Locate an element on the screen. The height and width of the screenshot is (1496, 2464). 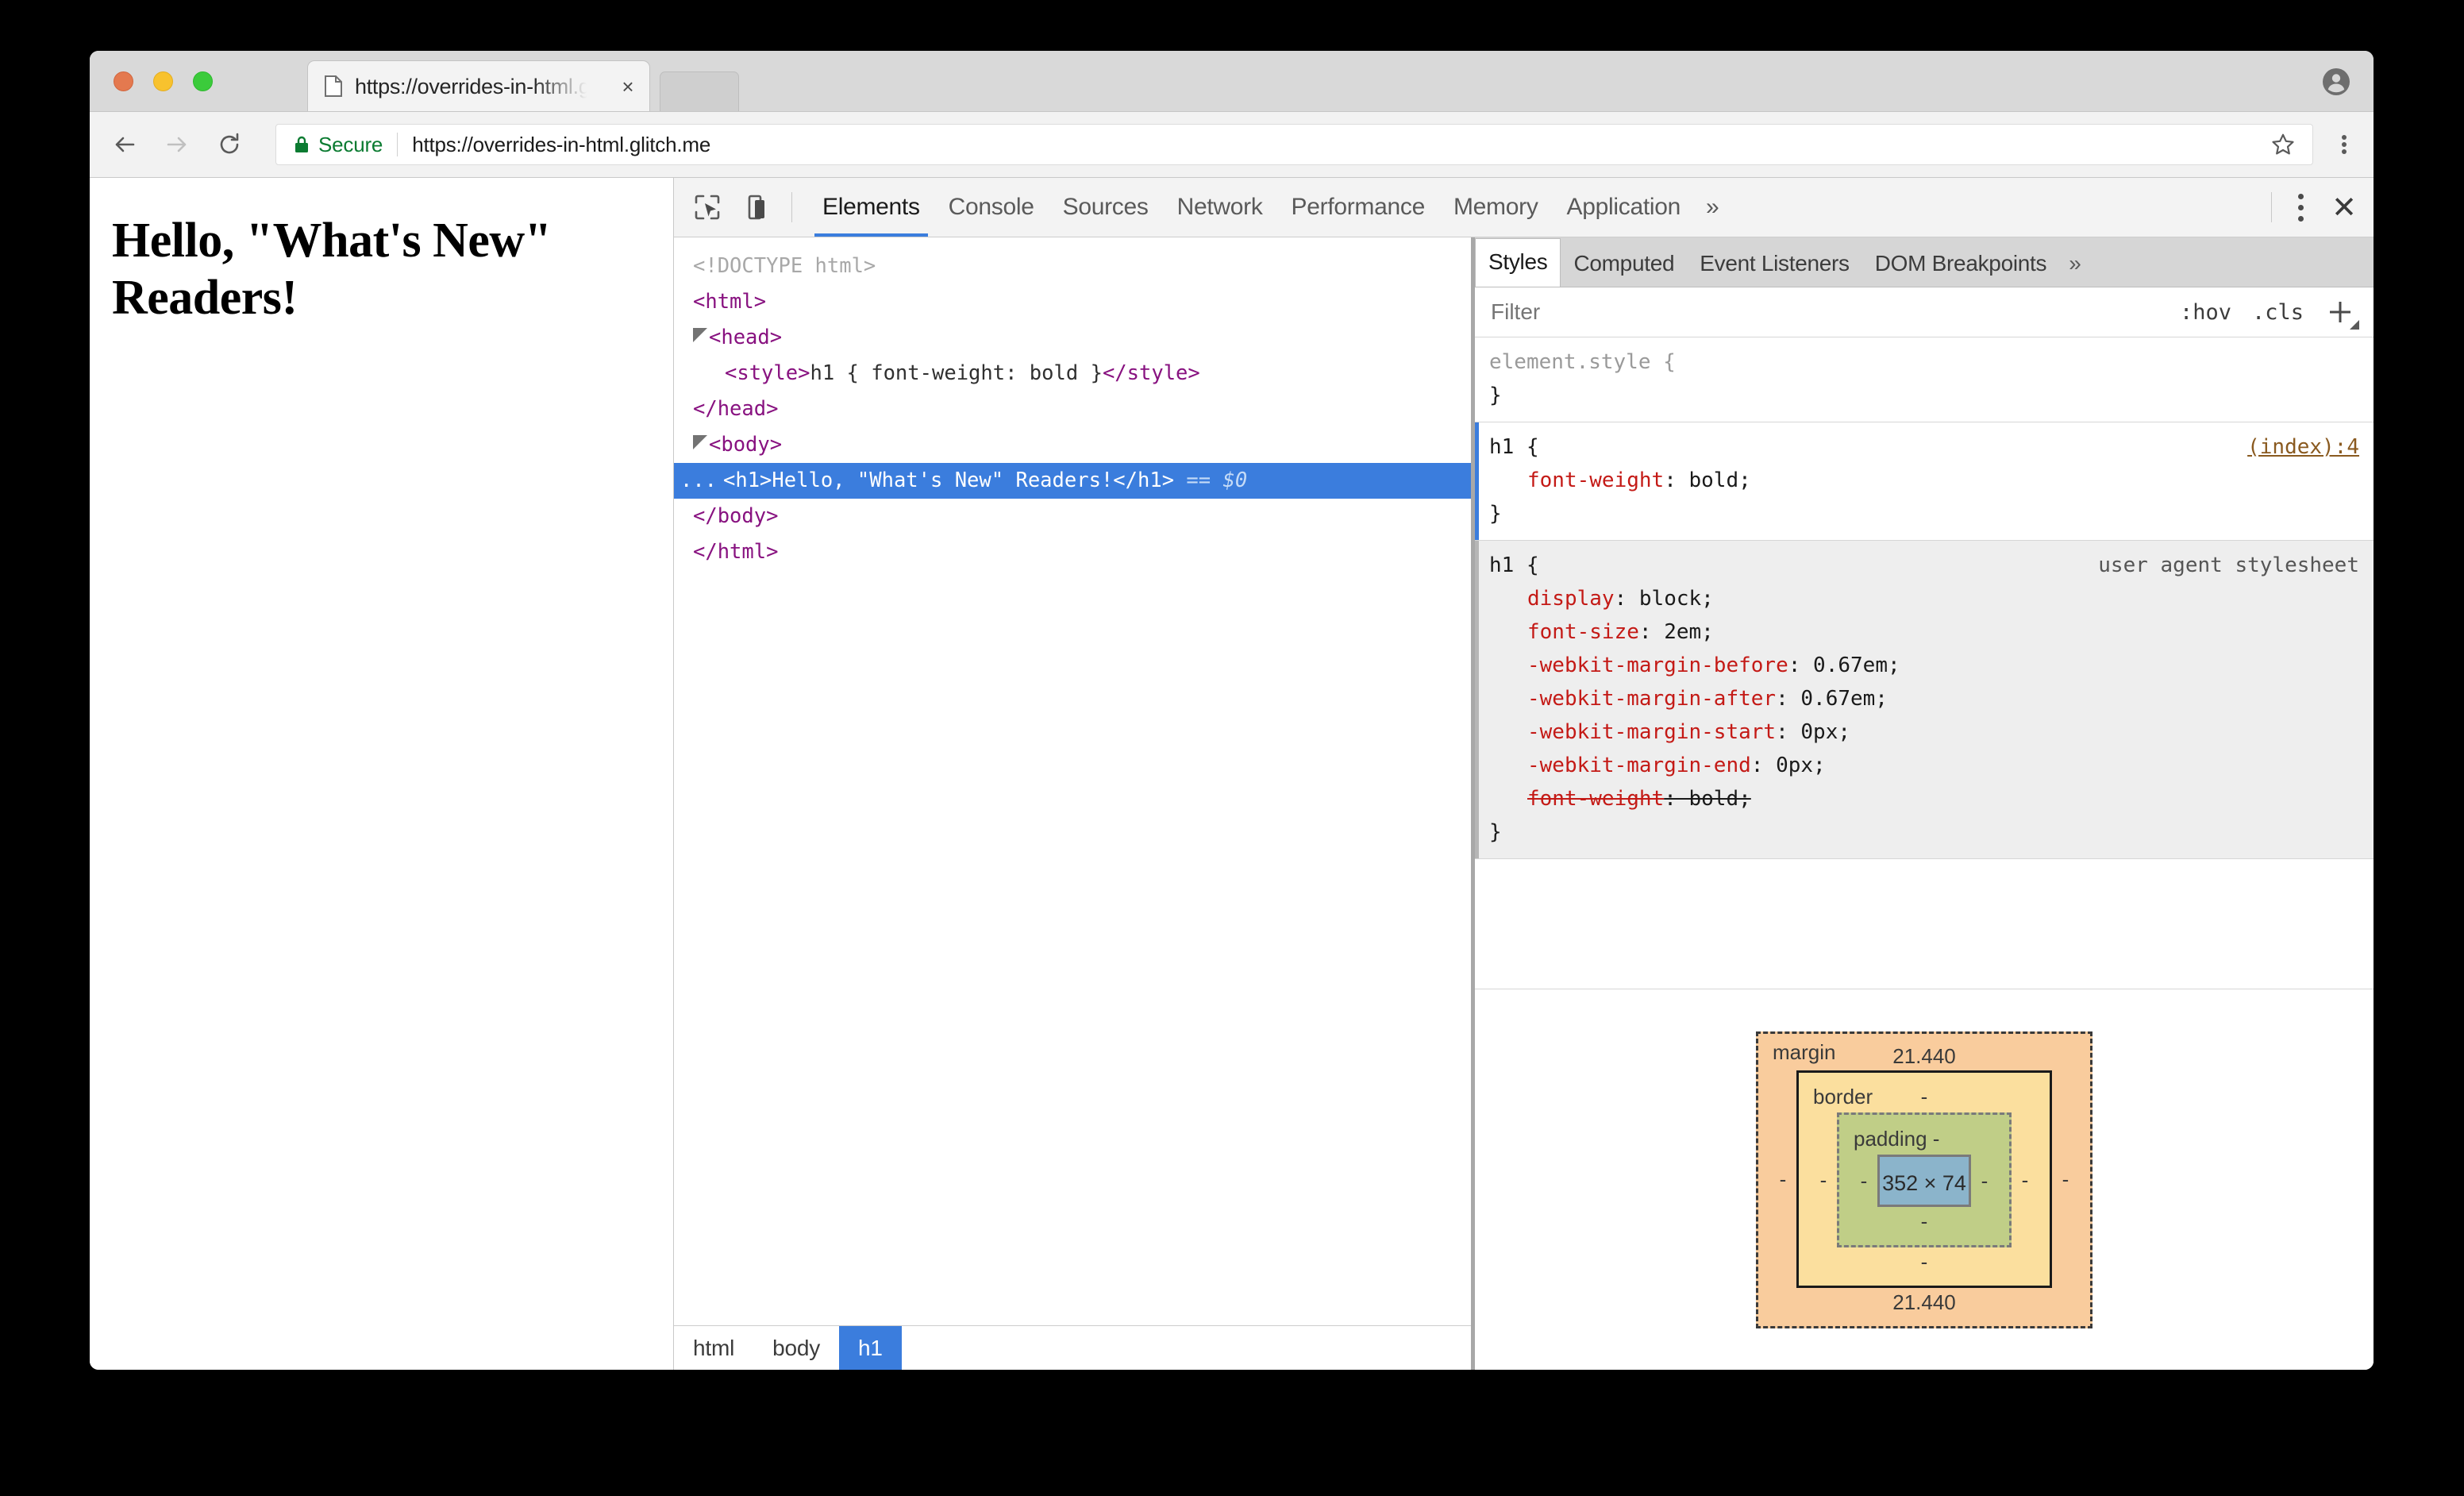
box-model-padding-bottom: - is located at coordinates (1924, 1221).